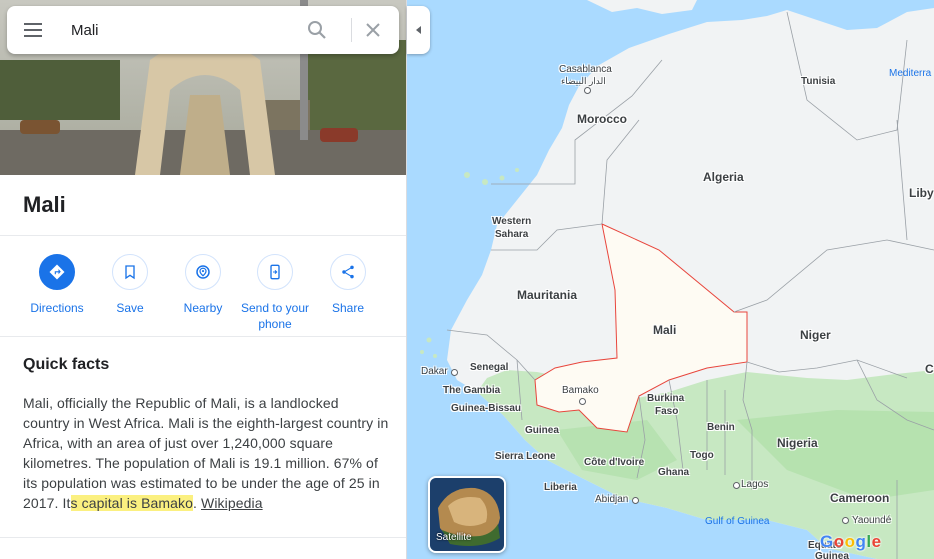 This screenshot has height=559, width=934. What do you see at coordinates (673, 472) in the screenshot?
I see `country-label-ghana: Ghana` at bounding box center [673, 472].